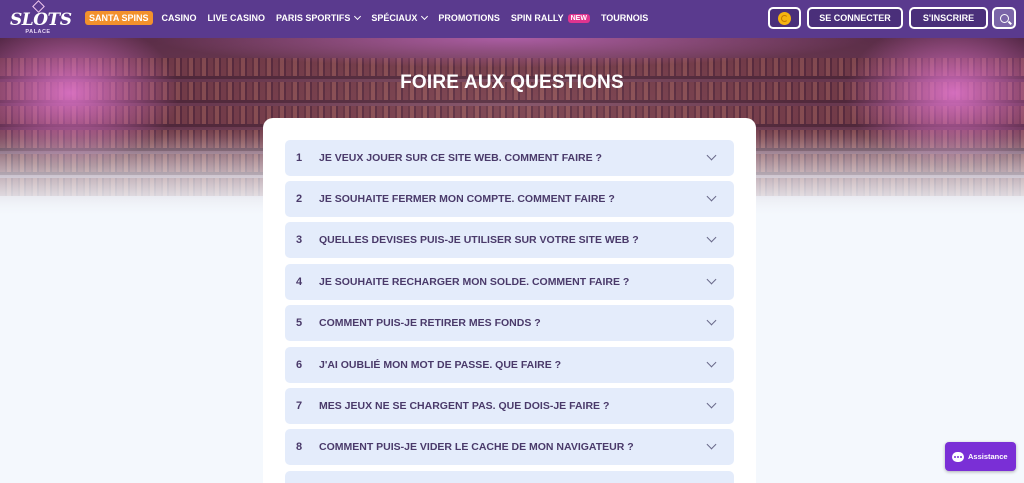  What do you see at coordinates (509, 477) in the screenshot?
I see `faq-item` at bounding box center [509, 477].